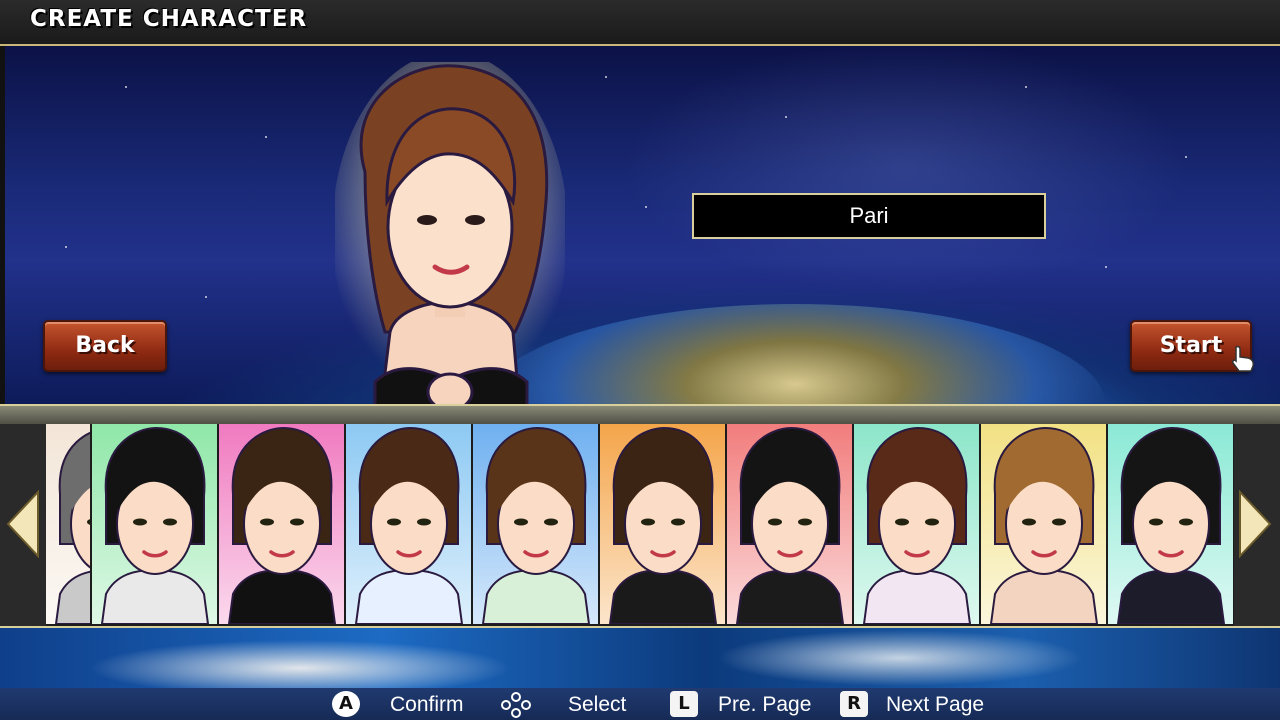 Image resolution: width=1280 pixels, height=720 pixels. Describe the element at coordinates (640, 23) in the screenshot. I see `title-bar: CREATE CHARACTER` at that location.